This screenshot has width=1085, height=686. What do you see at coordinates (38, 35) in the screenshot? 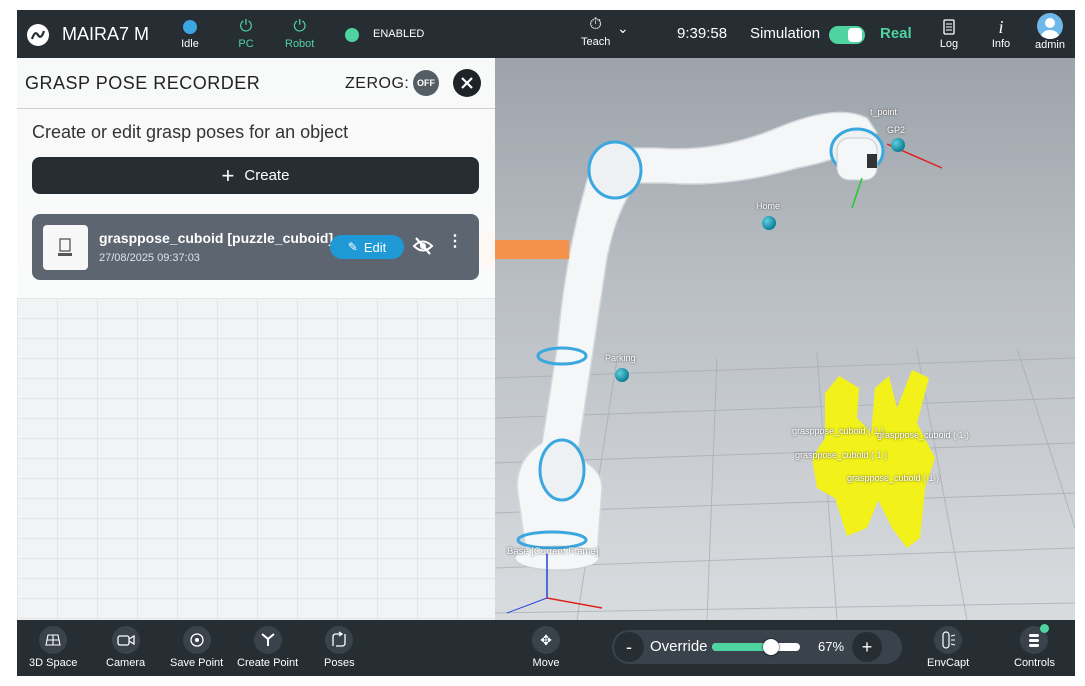
I see `brand-logo-icon` at bounding box center [38, 35].